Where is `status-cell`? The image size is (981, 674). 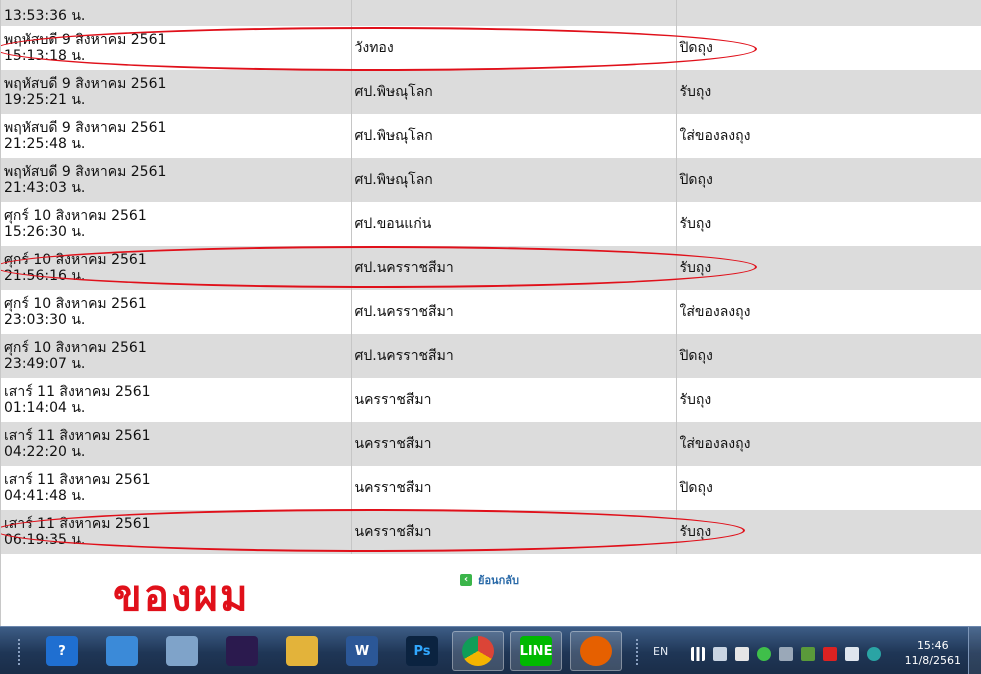
status-cell is located at coordinates (828, 13).